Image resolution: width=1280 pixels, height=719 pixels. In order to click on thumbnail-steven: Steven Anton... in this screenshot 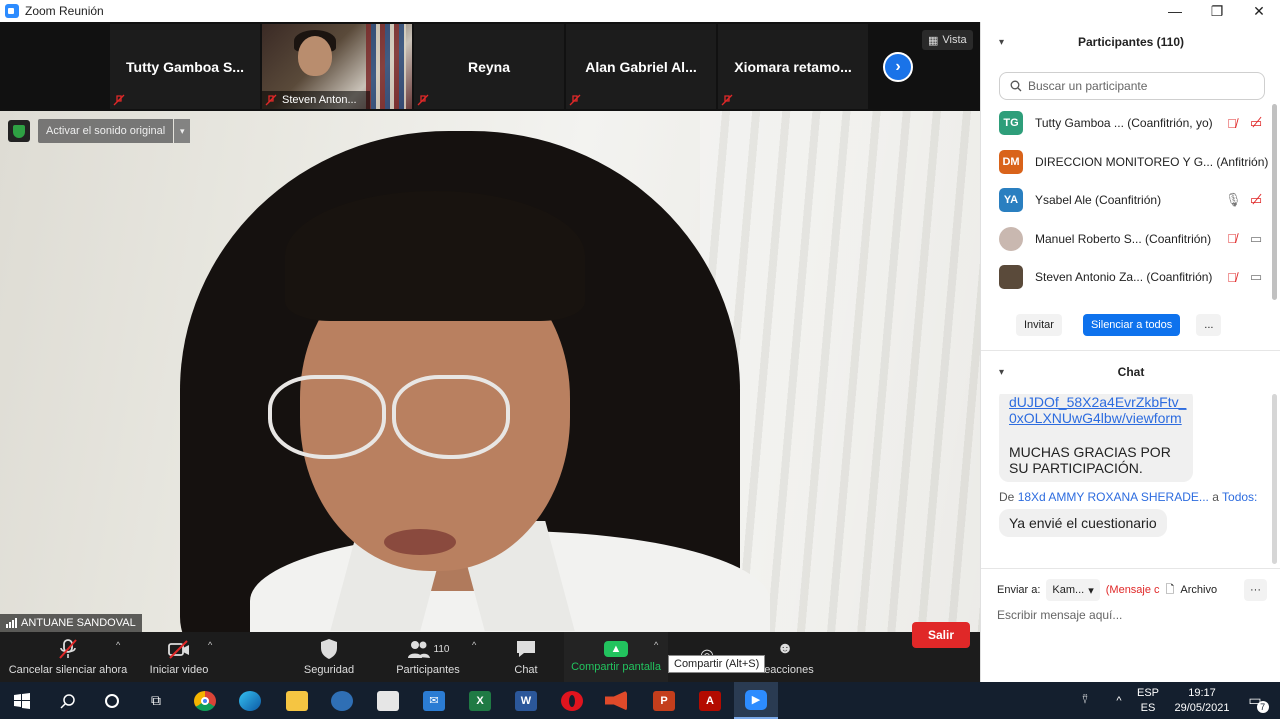, I will do `click(337, 66)`.